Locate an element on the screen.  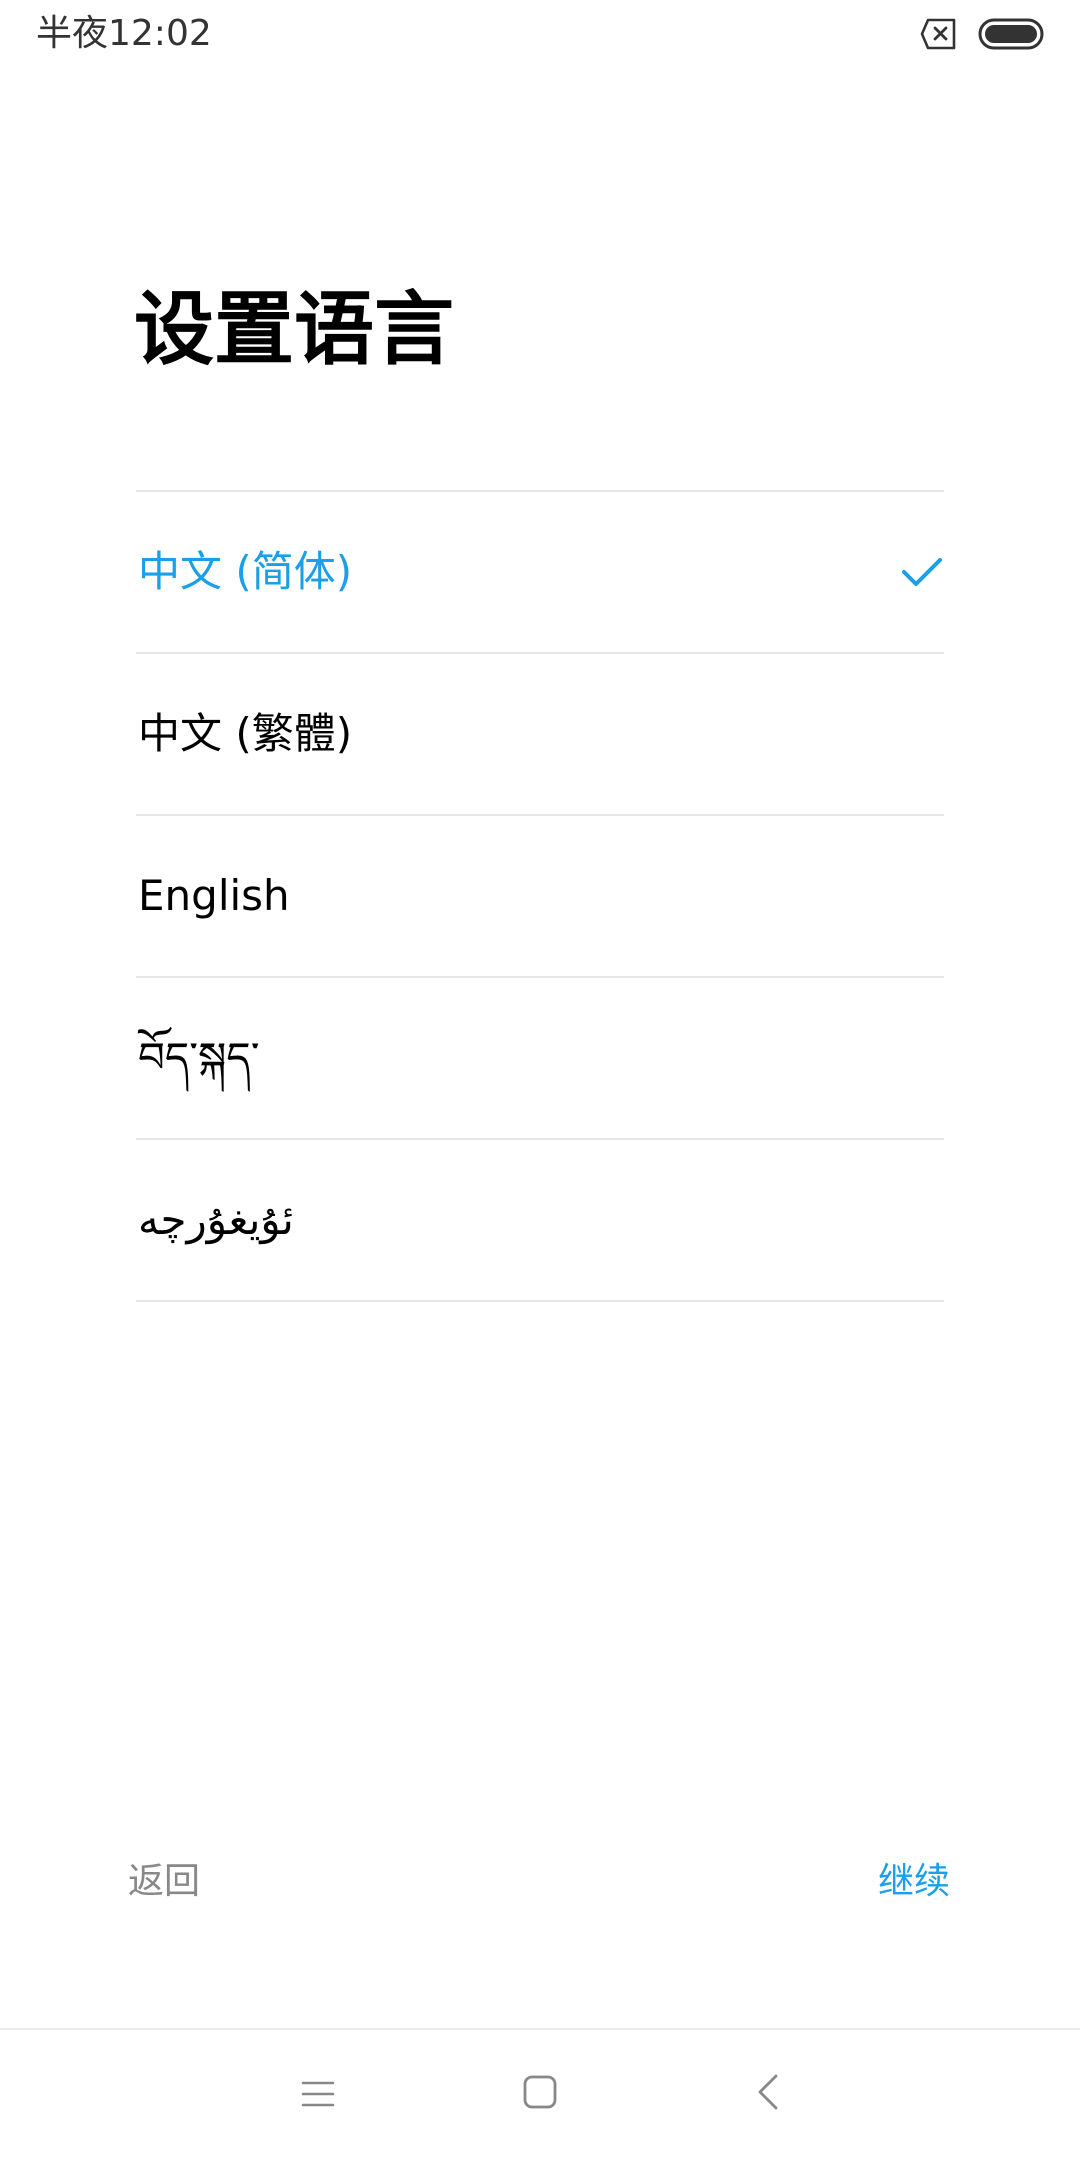
check-icon is located at coordinates (922, 572).